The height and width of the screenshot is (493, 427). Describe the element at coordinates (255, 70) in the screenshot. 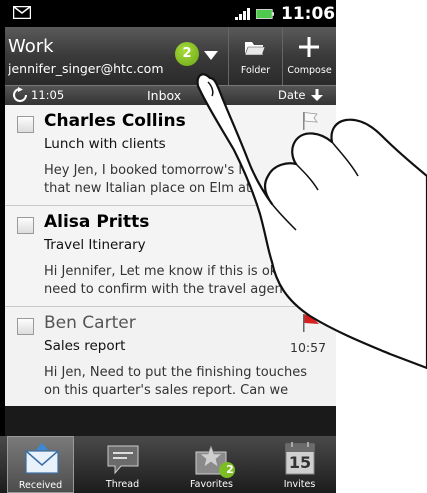

I see `folder-button-label: Folder` at that location.